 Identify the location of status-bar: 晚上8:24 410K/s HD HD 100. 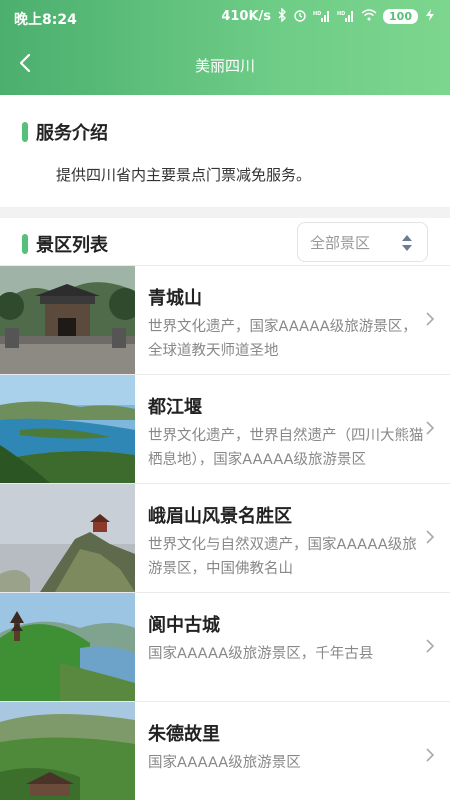
(225, 18).